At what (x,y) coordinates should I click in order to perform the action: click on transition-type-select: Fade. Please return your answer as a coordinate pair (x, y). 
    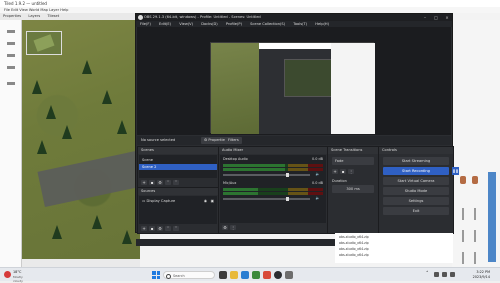
    Looking at the image, I should click on (353, 161).